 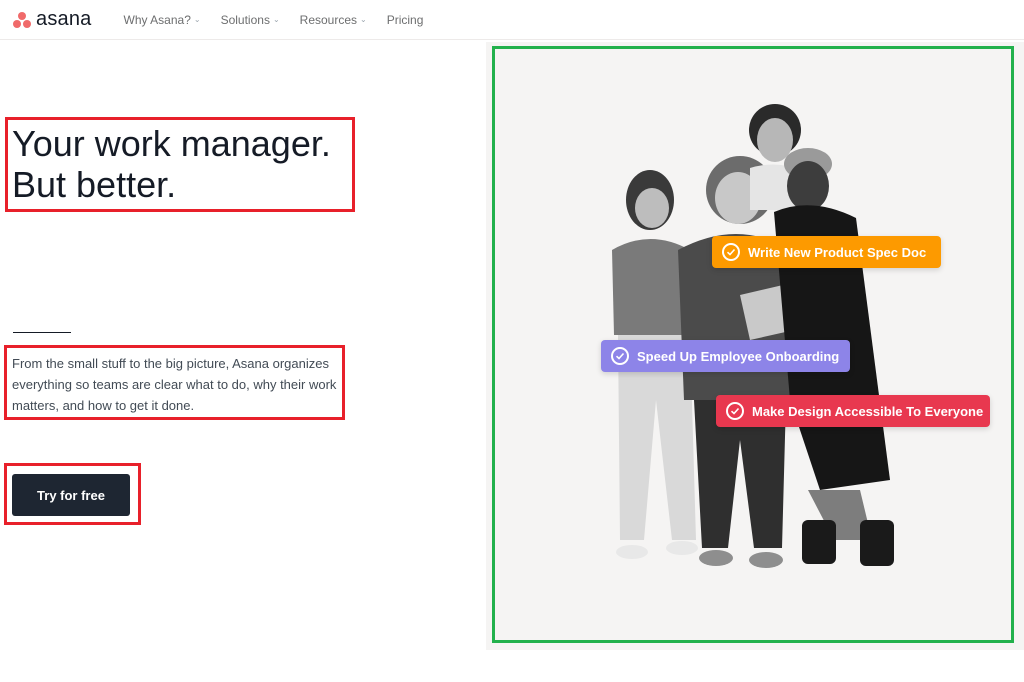 I want to click on nav-item-label: Solutions, so click(x=245, y=19).